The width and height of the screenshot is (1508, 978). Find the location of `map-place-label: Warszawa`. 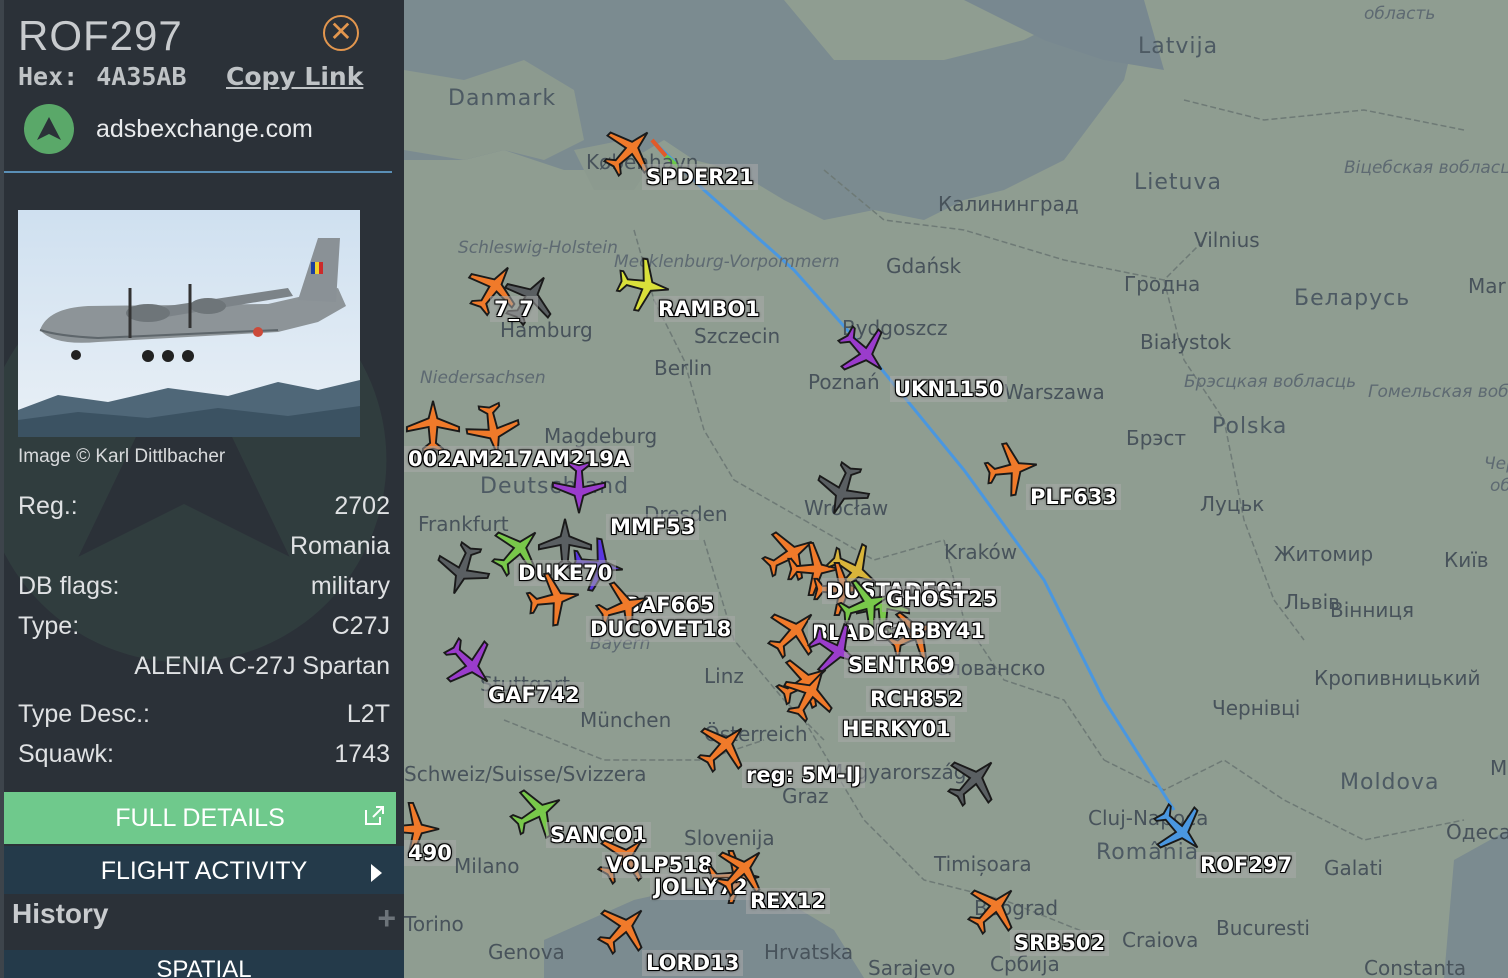

map-place-label: Warszawa is located at coordinates (1054, 392).